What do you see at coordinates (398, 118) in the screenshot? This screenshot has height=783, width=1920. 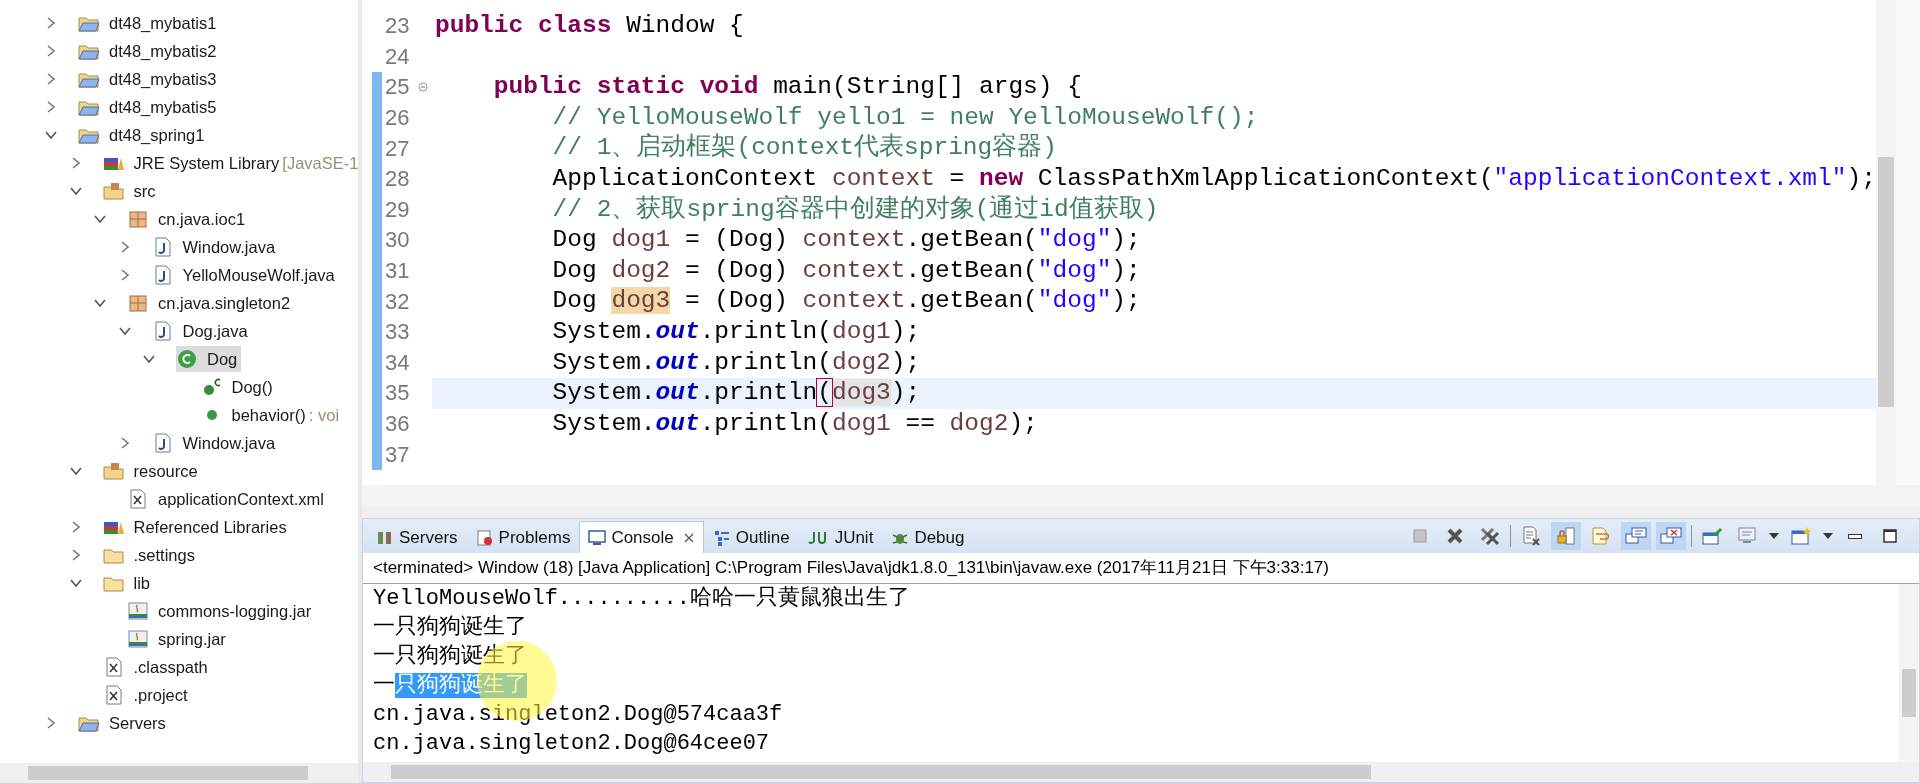 I see `line-number: 26` at bounding box center [398, 118].